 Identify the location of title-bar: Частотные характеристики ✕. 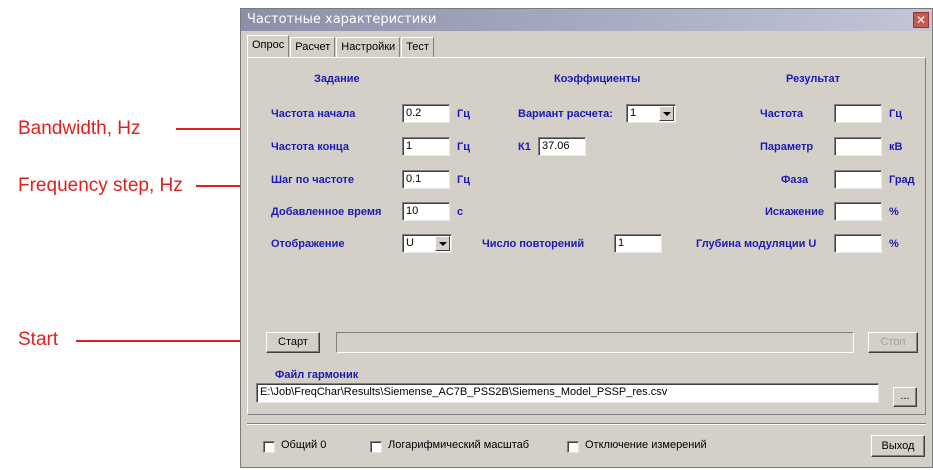
(586, 20).